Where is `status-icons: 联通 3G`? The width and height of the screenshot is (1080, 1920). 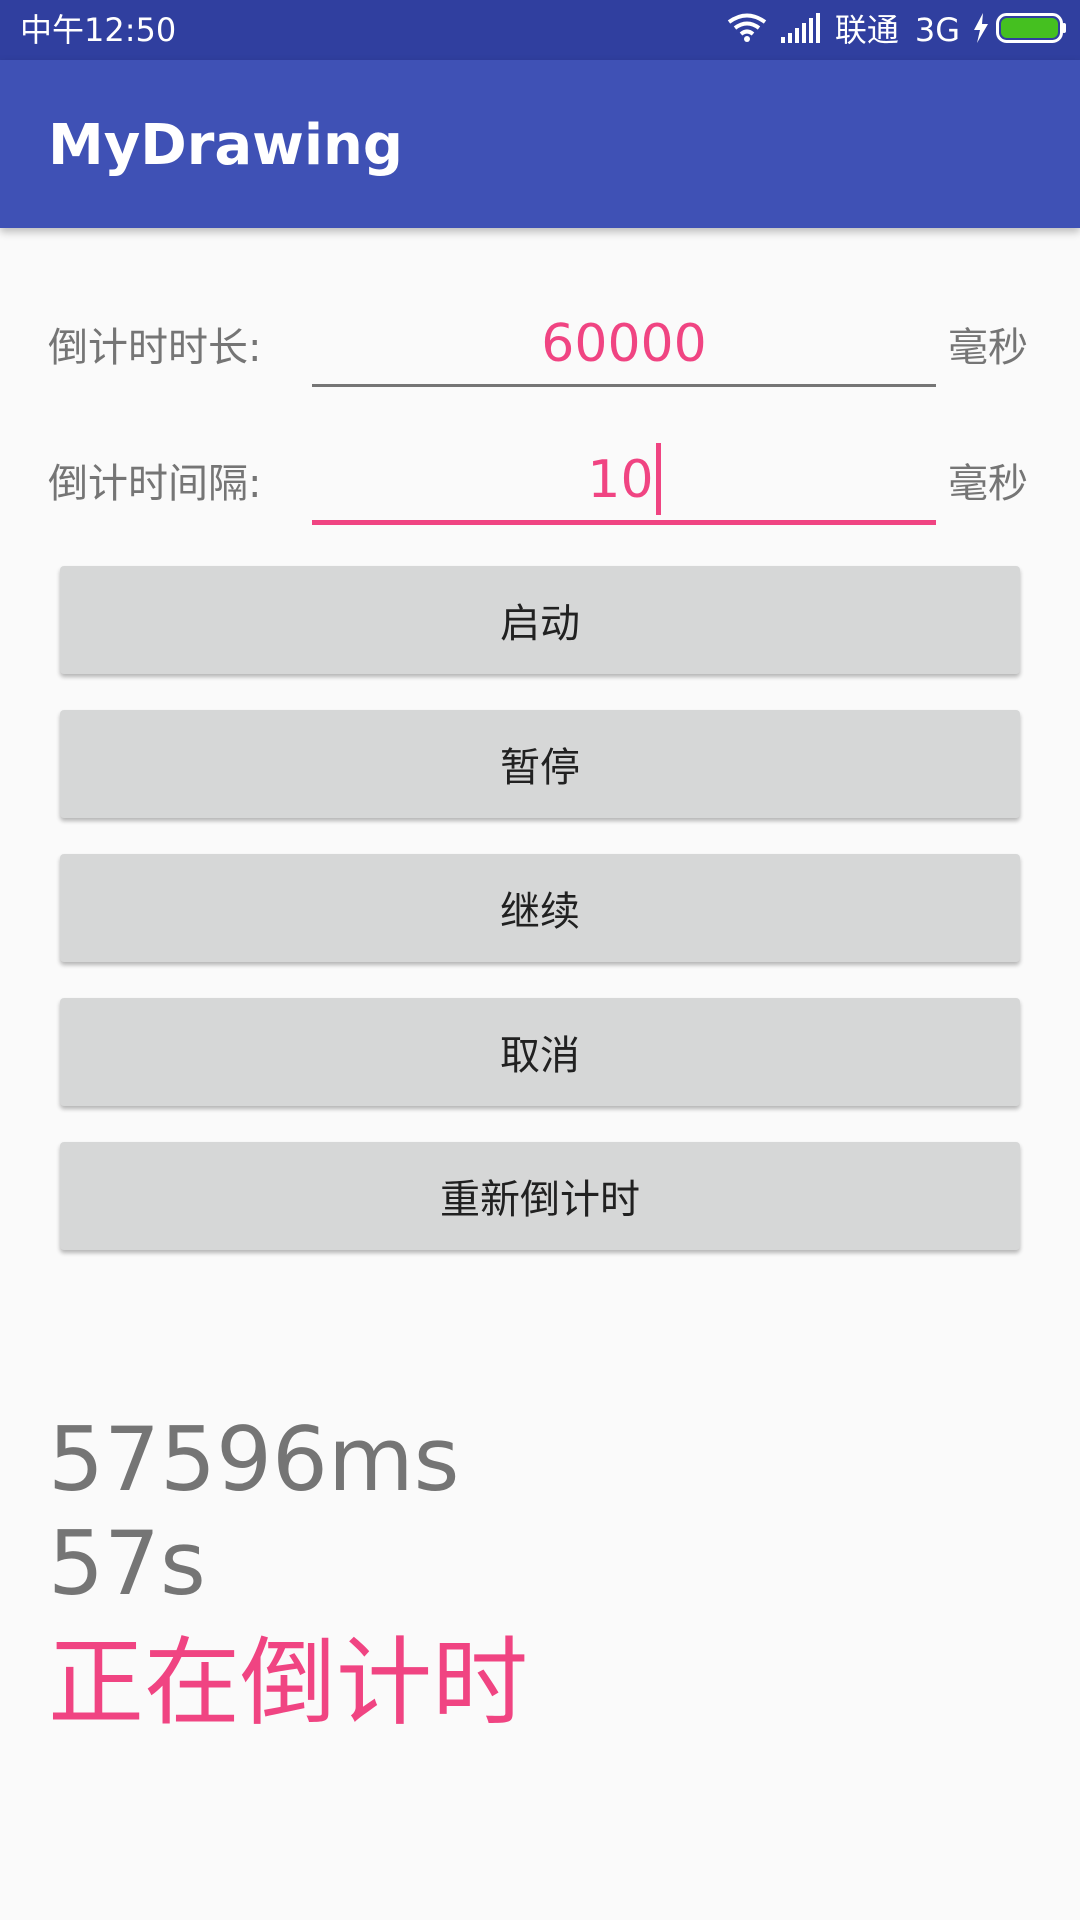 status-icons: 联通 3G is located at coordinates (897, 30).